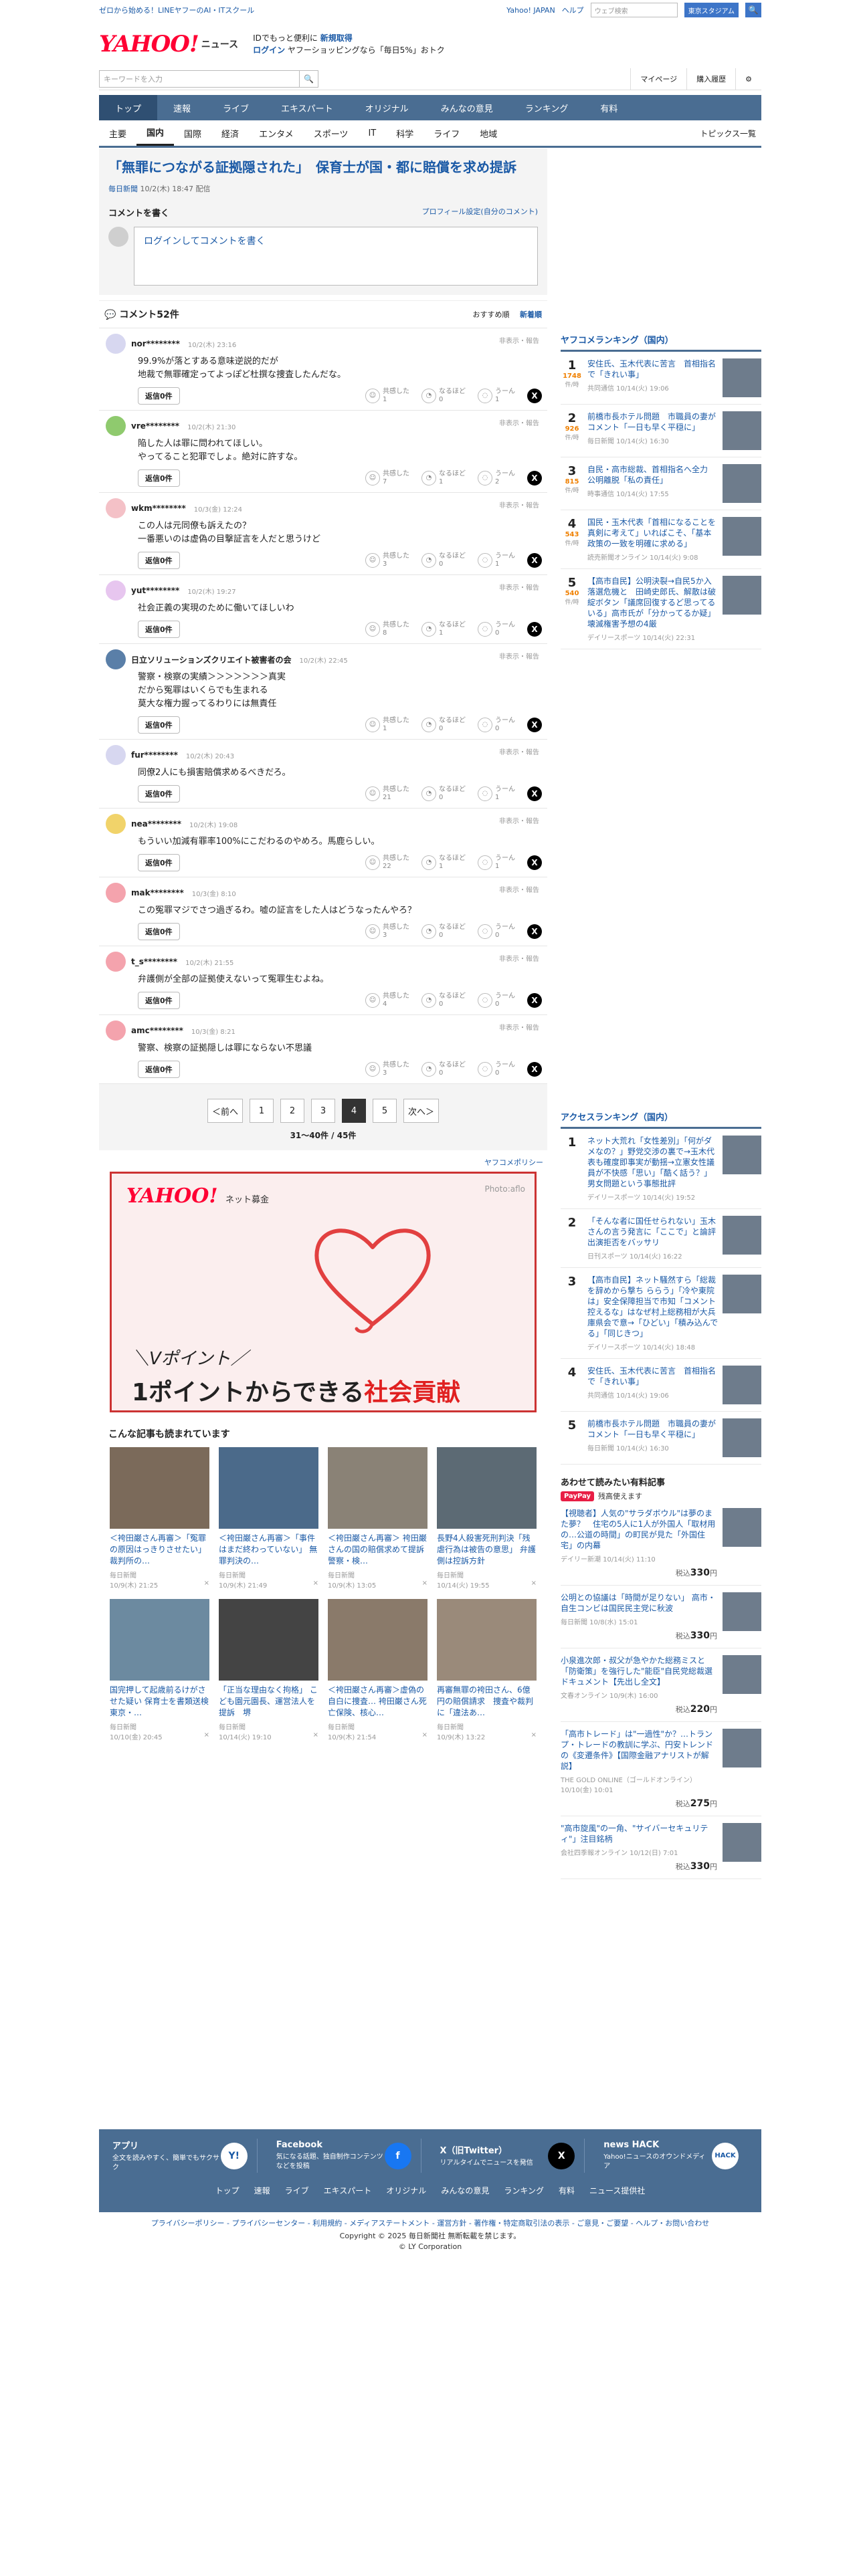 The image size is (859, 2576). What do you see at coordinates (262, 2190) in the screenshot?
I see `footer-nav-item: 速報` at bounding box center [262, 2190].